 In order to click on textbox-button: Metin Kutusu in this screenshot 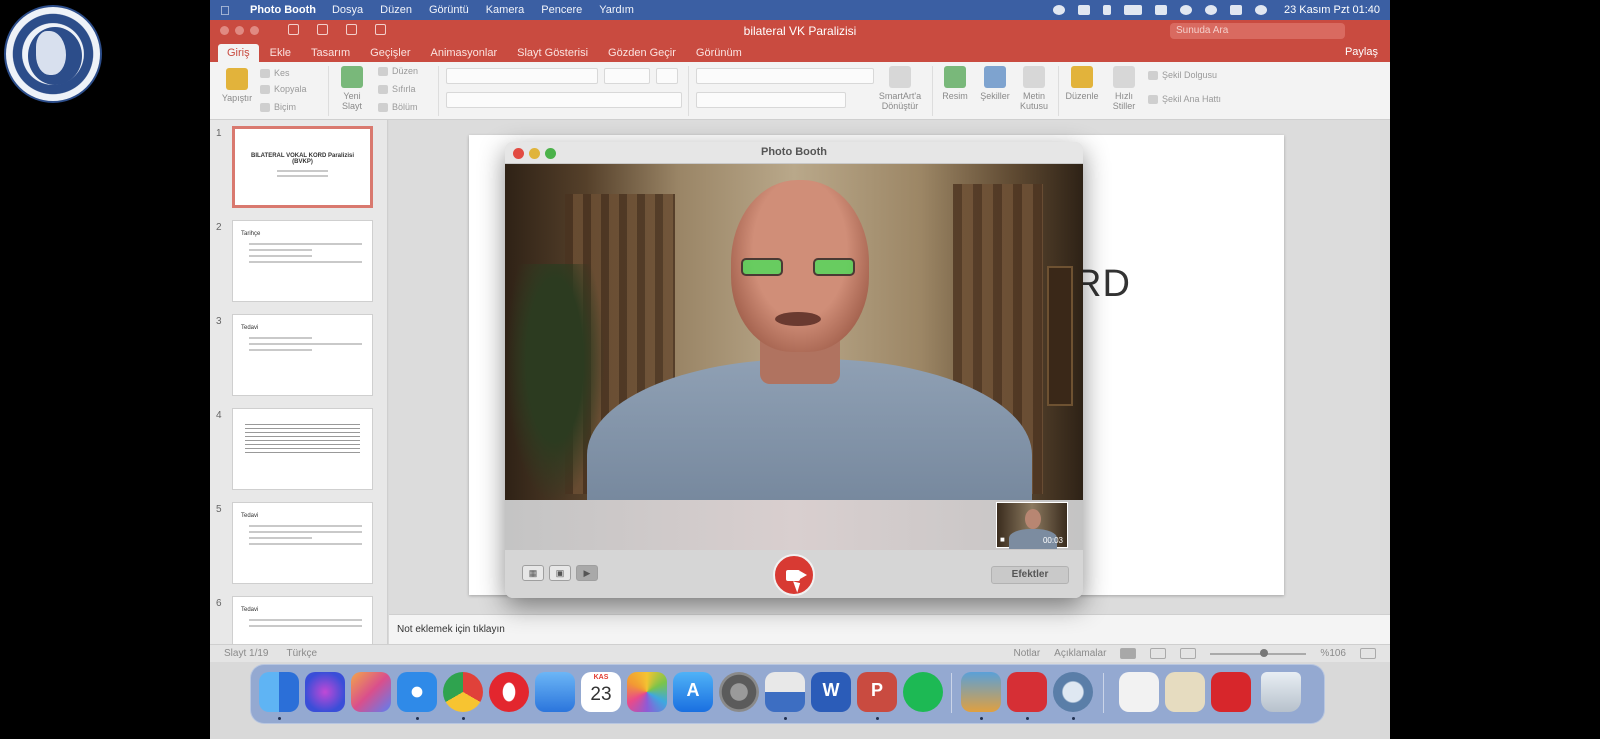, I will do `click(1034, 88)`.